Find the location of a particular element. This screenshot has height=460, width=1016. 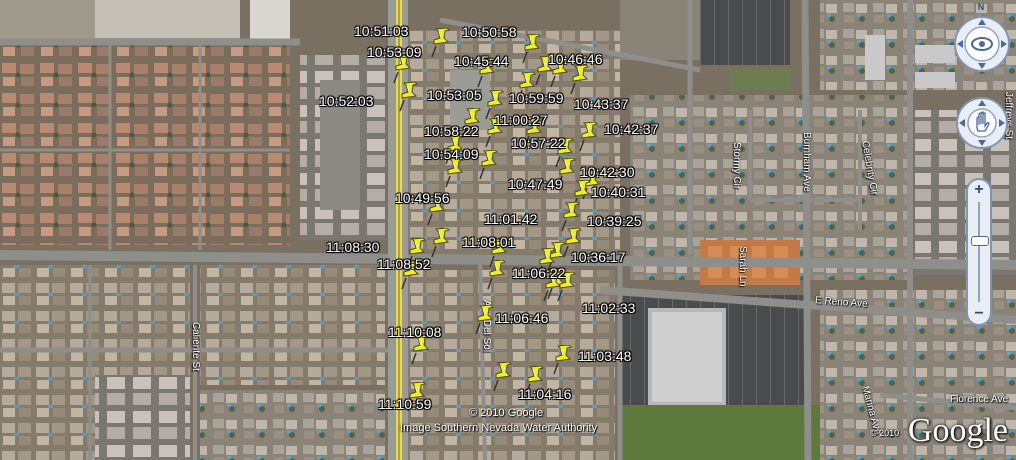

timestamp-label: 10:36:17 is located at coordinates (598, 257).